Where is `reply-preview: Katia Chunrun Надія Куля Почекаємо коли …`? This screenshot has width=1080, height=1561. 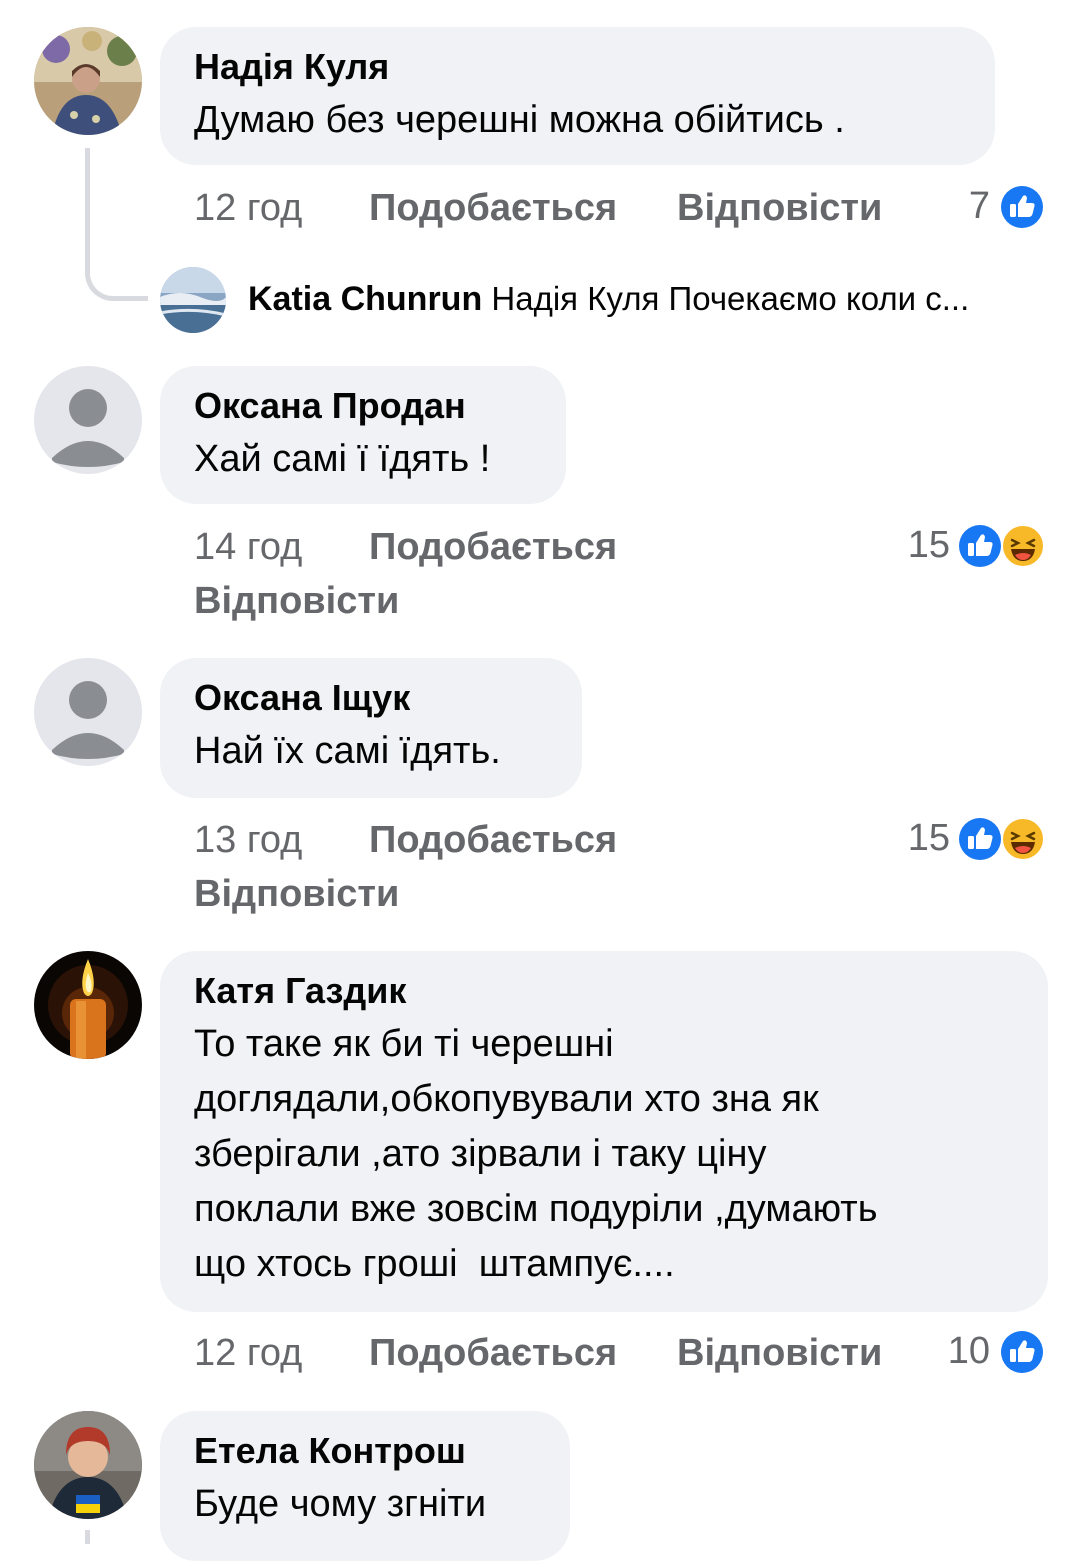 reply-preview: Katia Chunrun Надія Куля Почекаємо коли … is located at coordinates (608, 299).